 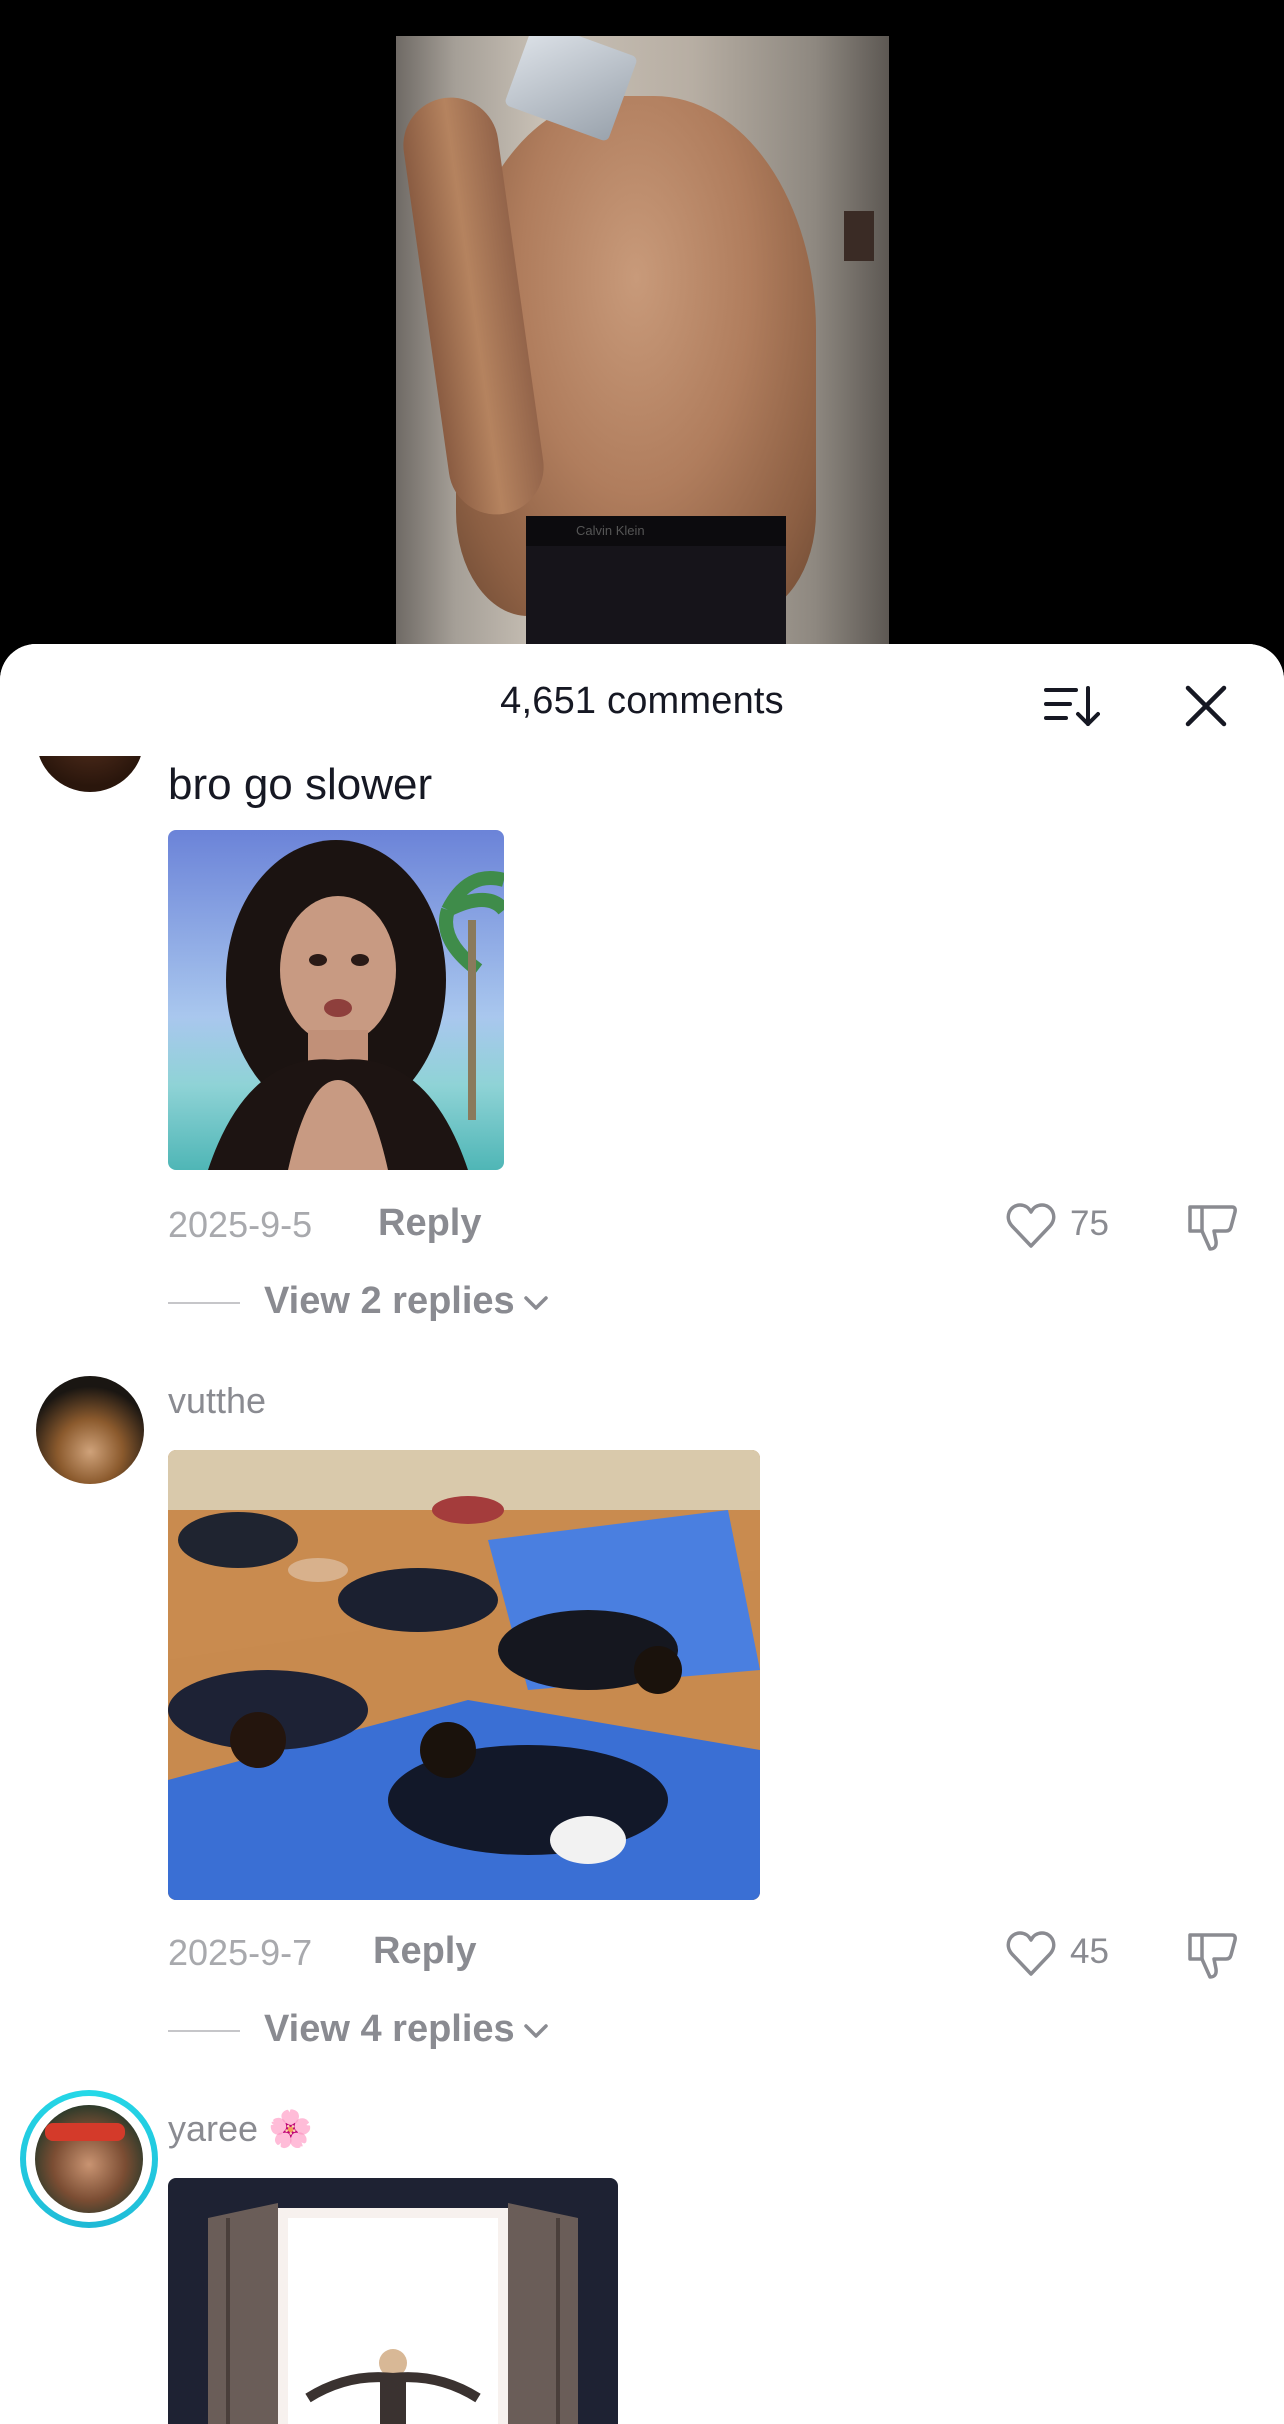 I want to click on avatar-story-ring, so click(x=89, y=2159).